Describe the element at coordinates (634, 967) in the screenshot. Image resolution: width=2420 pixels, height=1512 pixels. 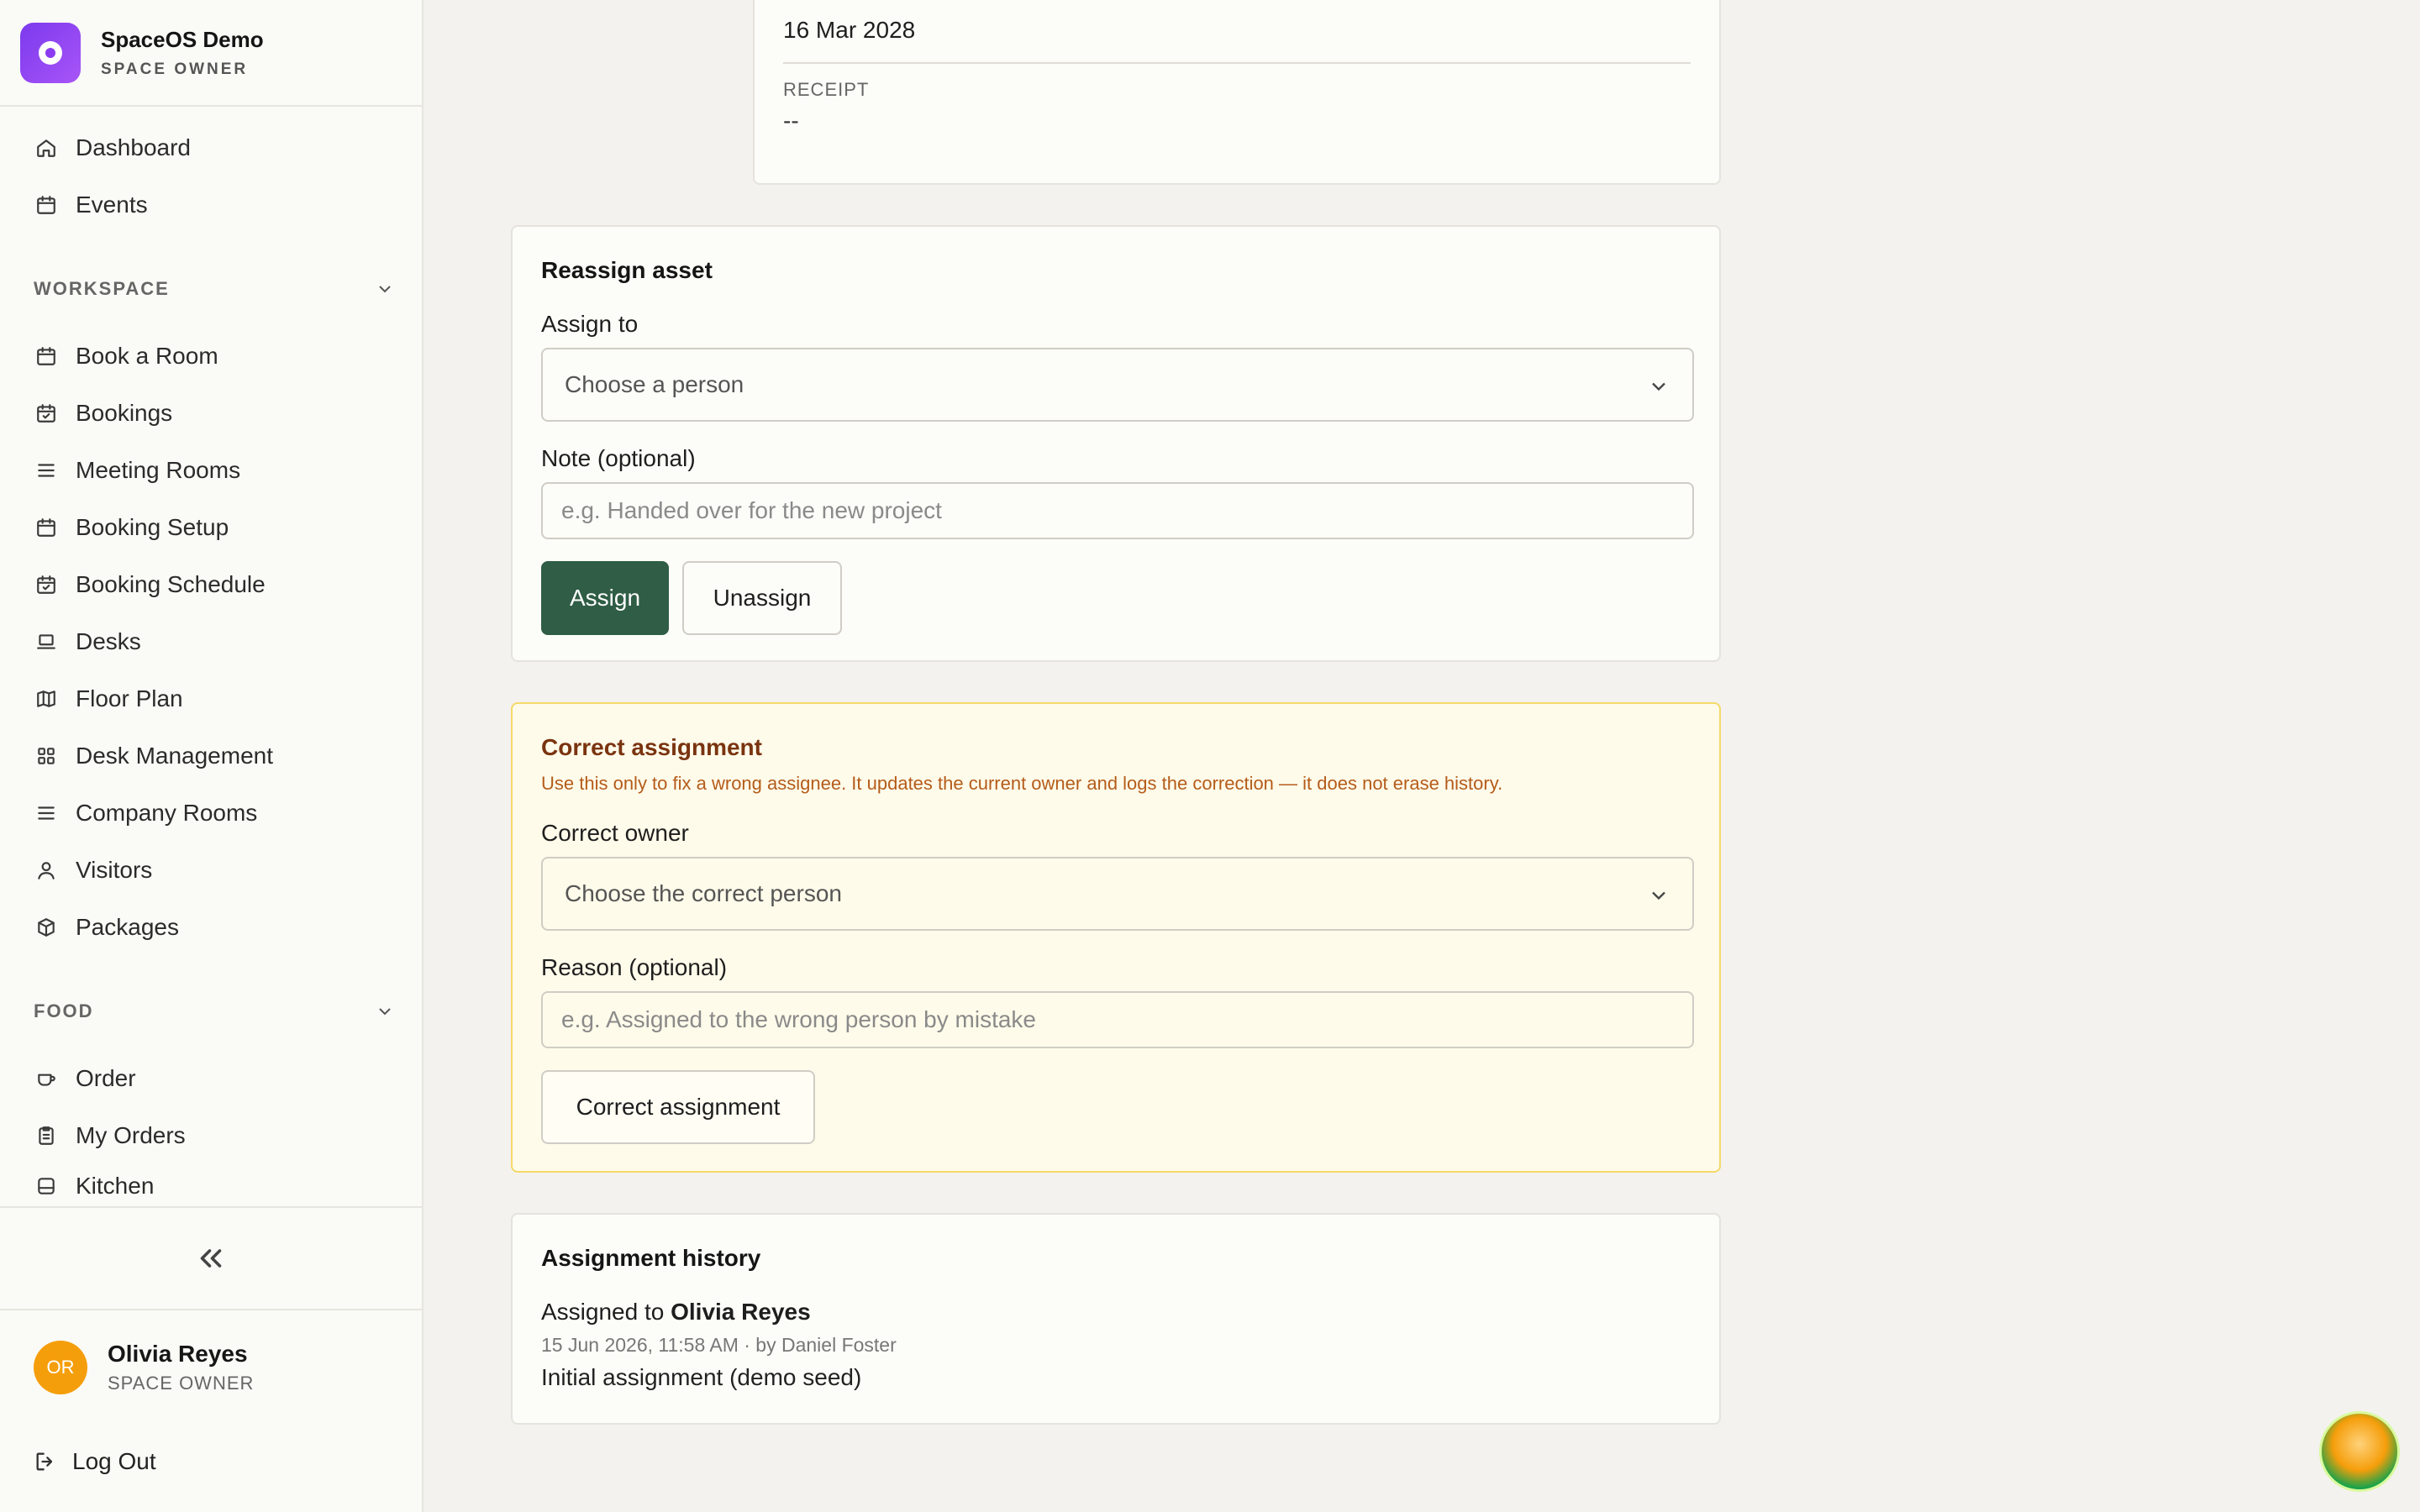
I see `reason-label: Reason (optional)` at that location.